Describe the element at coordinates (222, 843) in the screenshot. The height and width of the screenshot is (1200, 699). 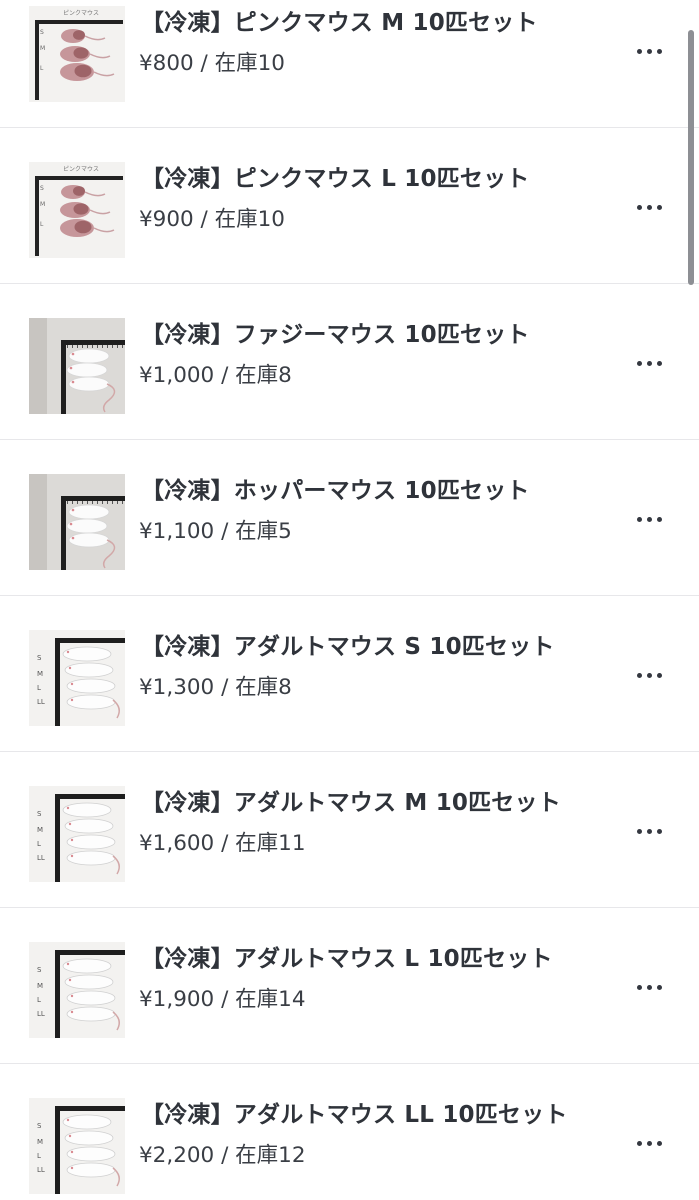
I see `product-price-stock: ¥1,600 / 在庫11` at that location.